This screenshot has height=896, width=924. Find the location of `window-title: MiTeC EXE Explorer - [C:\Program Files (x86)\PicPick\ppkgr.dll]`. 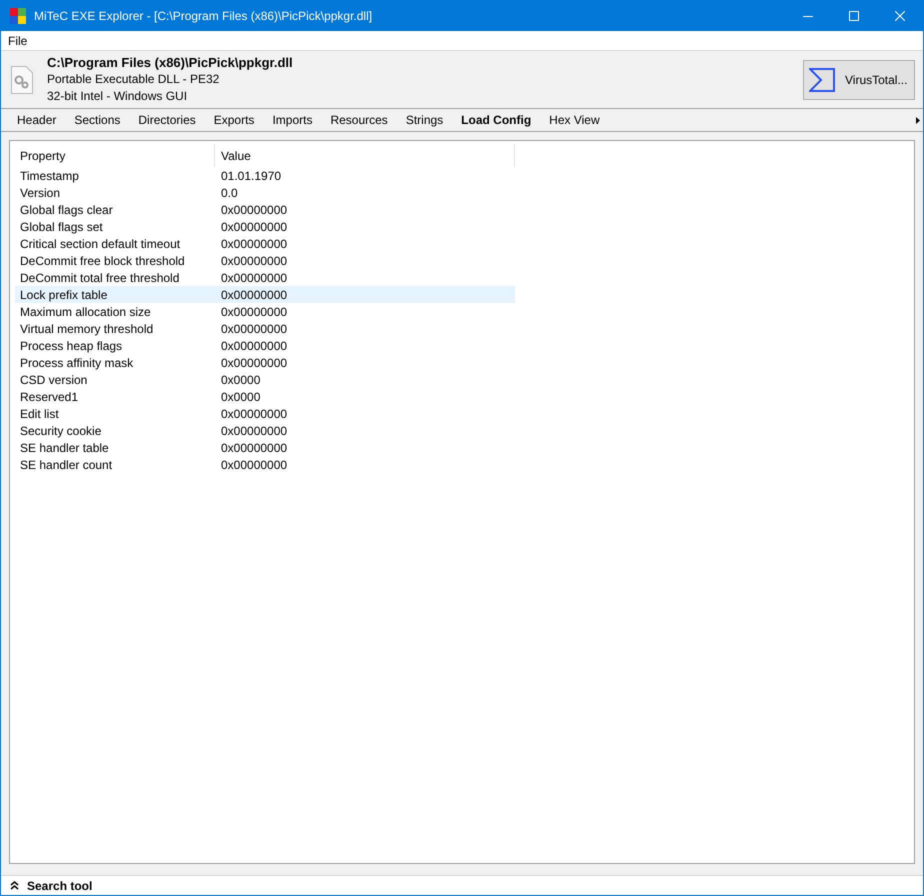

window-title: MiTeC EXE Explorer - [C:\Program Files (x86)\PicPick\ppkgr.dll] is located at coordinates (204, 16).